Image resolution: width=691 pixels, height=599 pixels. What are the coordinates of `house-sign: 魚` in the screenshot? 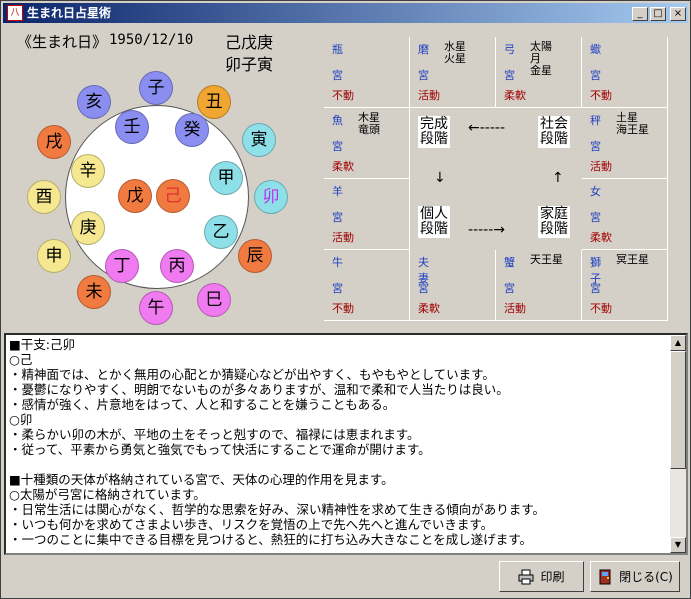 It's located at (337, 120).